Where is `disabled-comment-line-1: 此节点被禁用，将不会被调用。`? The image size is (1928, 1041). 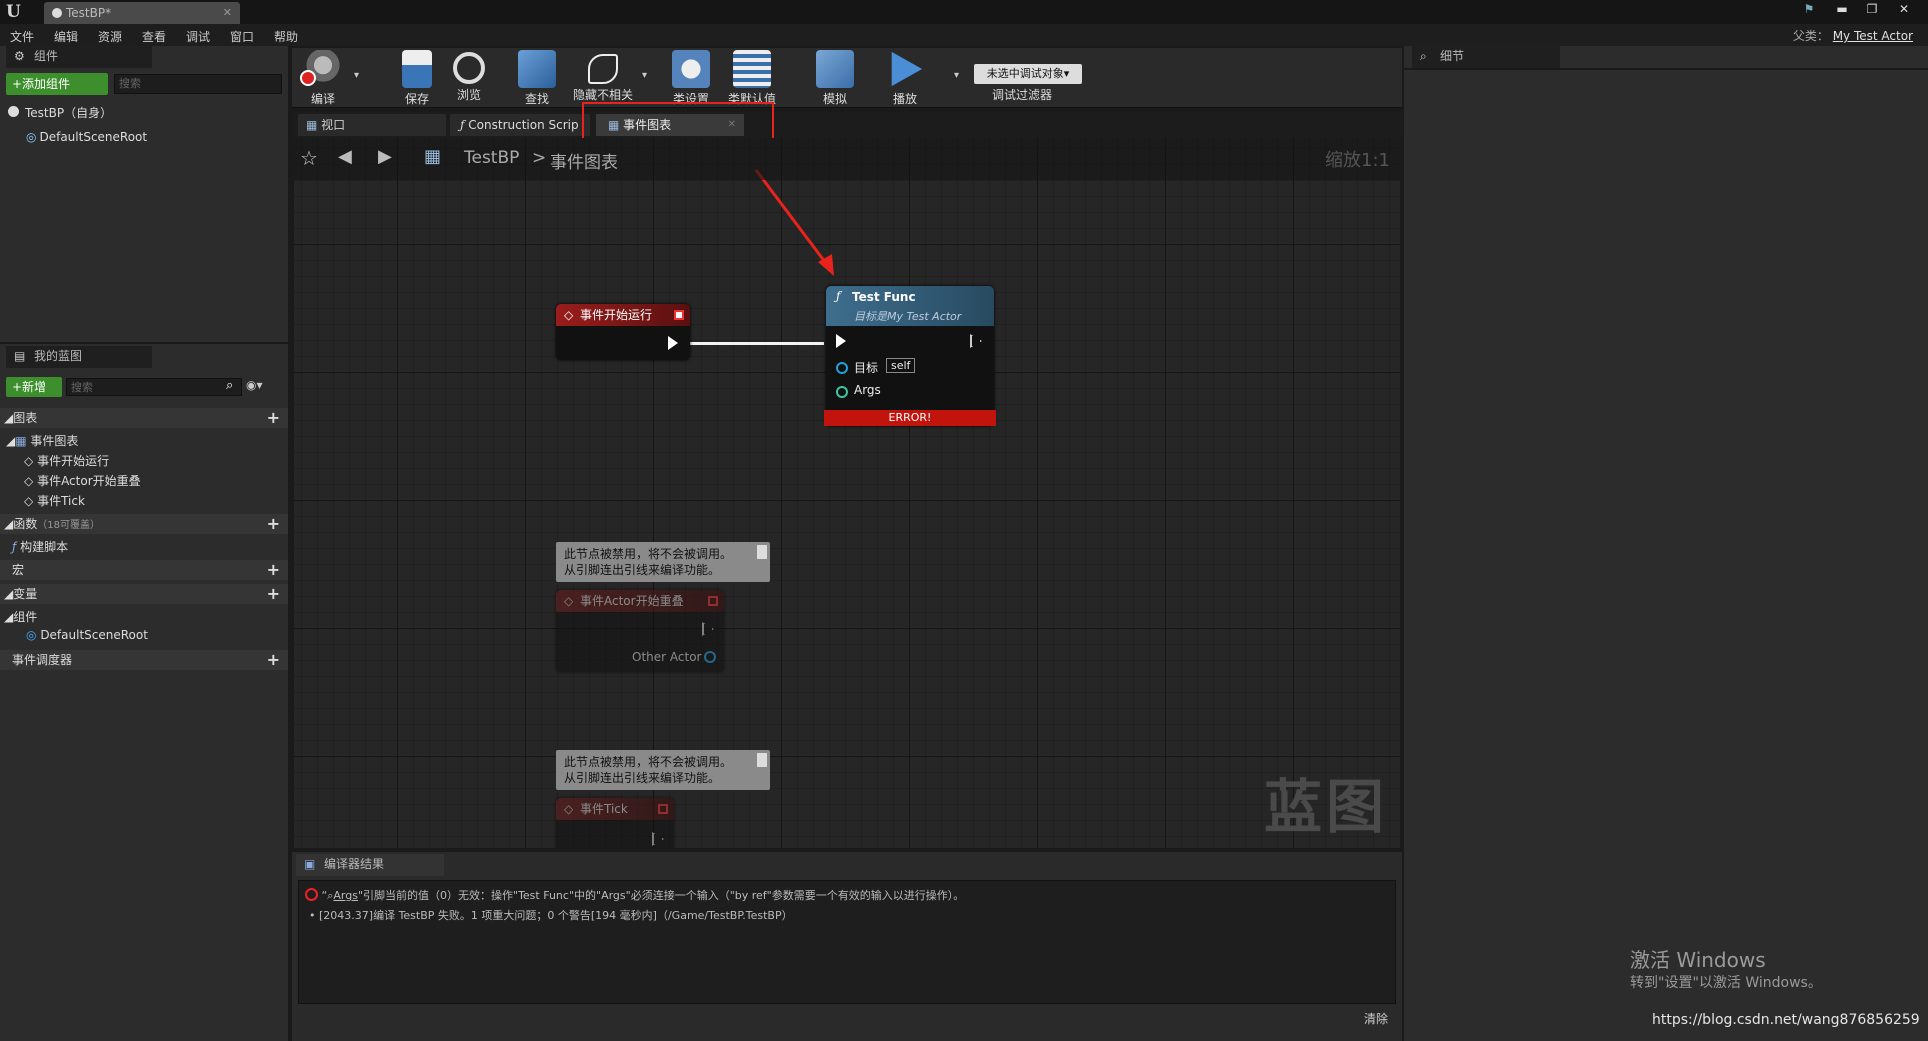
disabled-comment-line-1: 此节点被禁用，将不会被调用。 is located at coordinates (648, 554).